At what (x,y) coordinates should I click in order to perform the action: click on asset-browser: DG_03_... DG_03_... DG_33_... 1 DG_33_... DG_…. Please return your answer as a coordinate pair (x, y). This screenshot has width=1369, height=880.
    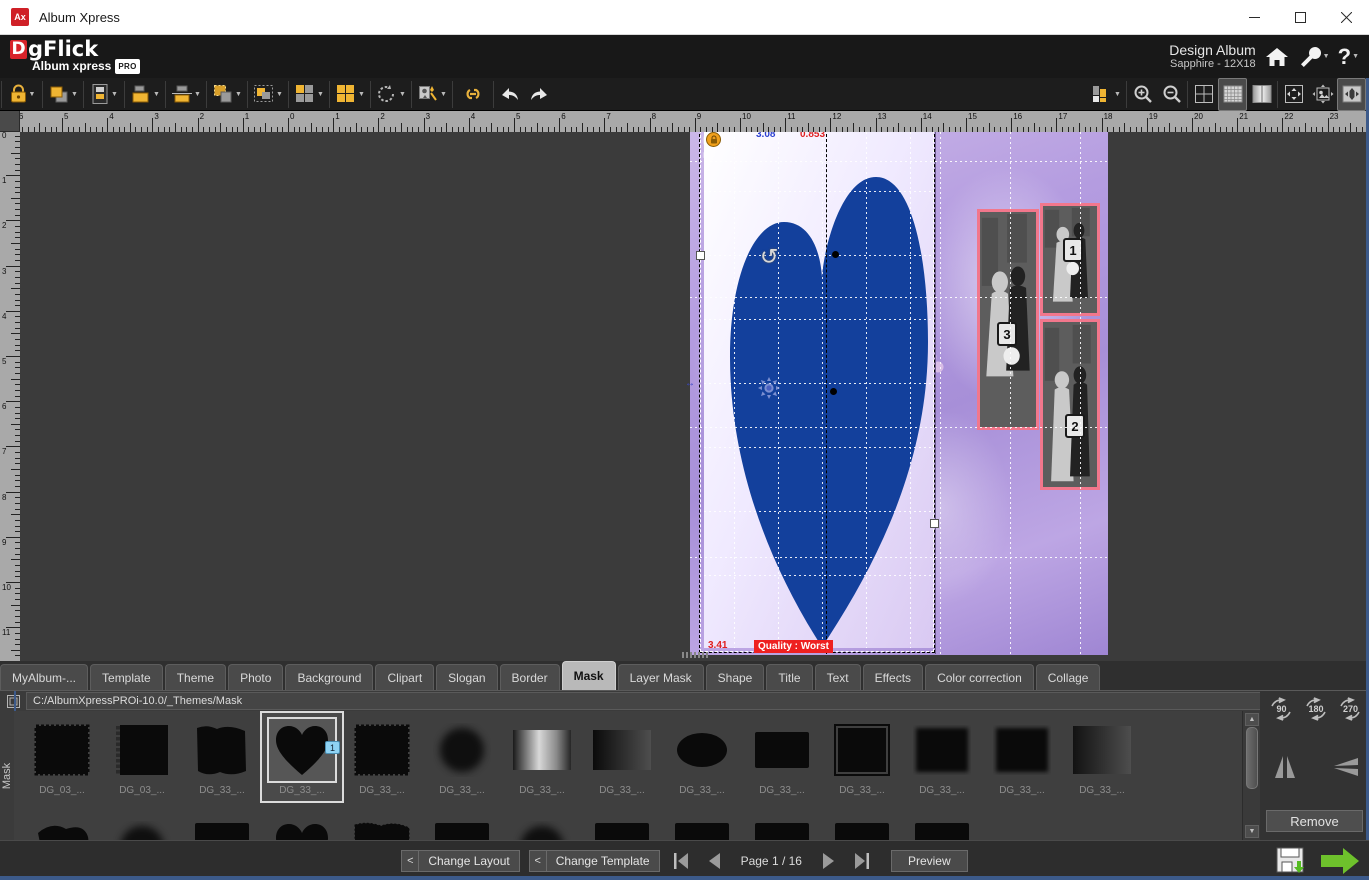
    Looking at the image, I should click on (628, 775).